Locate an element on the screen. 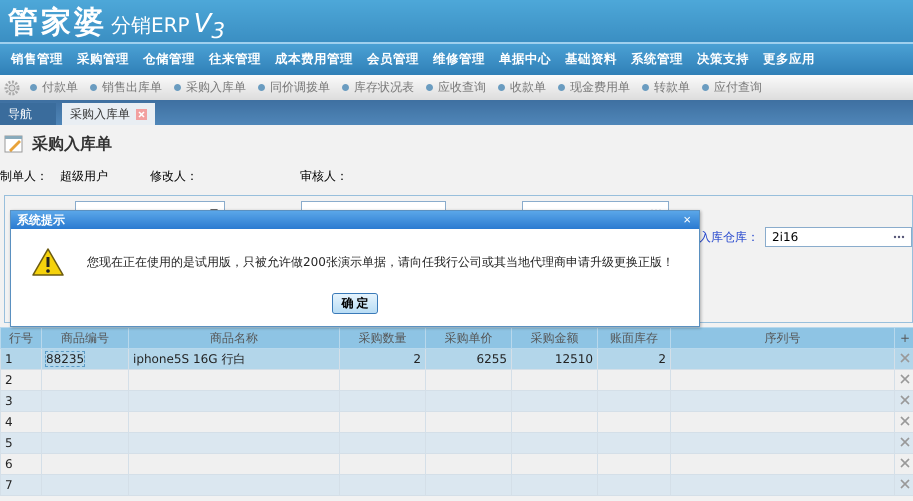 The height and width of the screenshot is (501, 913). table-cell: 6 is located at coordinates (9, 464).